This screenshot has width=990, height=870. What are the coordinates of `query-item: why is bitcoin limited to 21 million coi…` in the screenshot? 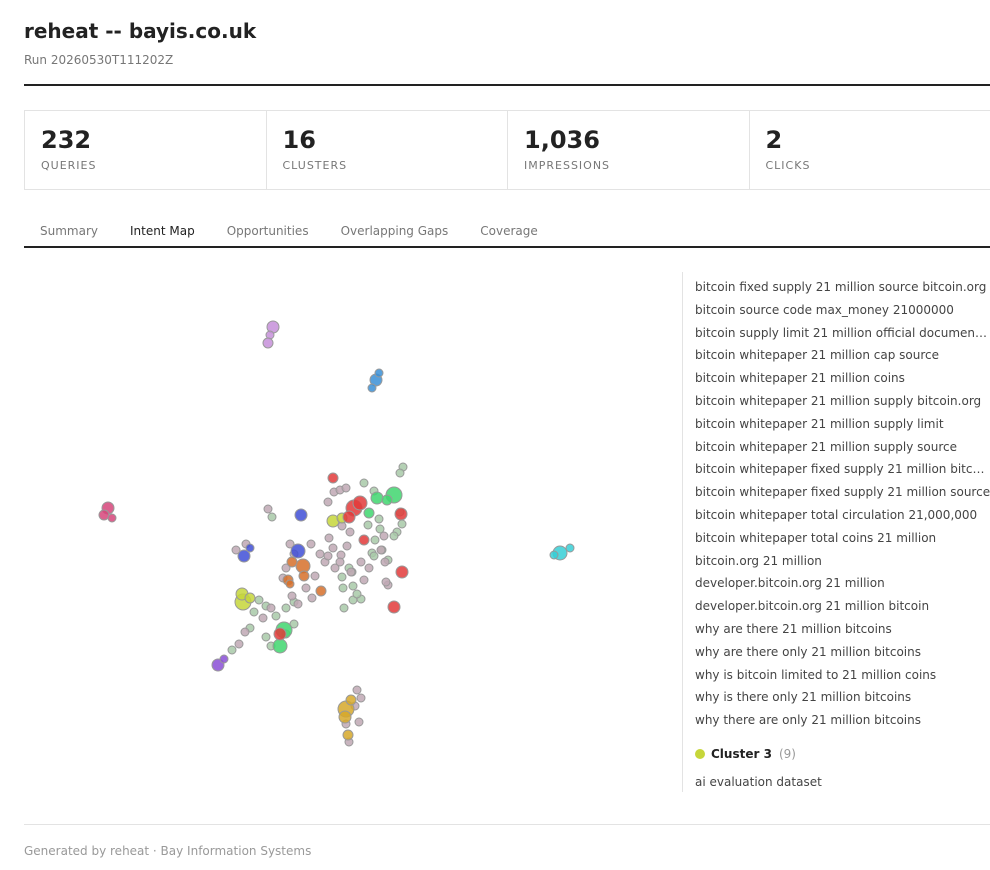 It's located at (816, 674).